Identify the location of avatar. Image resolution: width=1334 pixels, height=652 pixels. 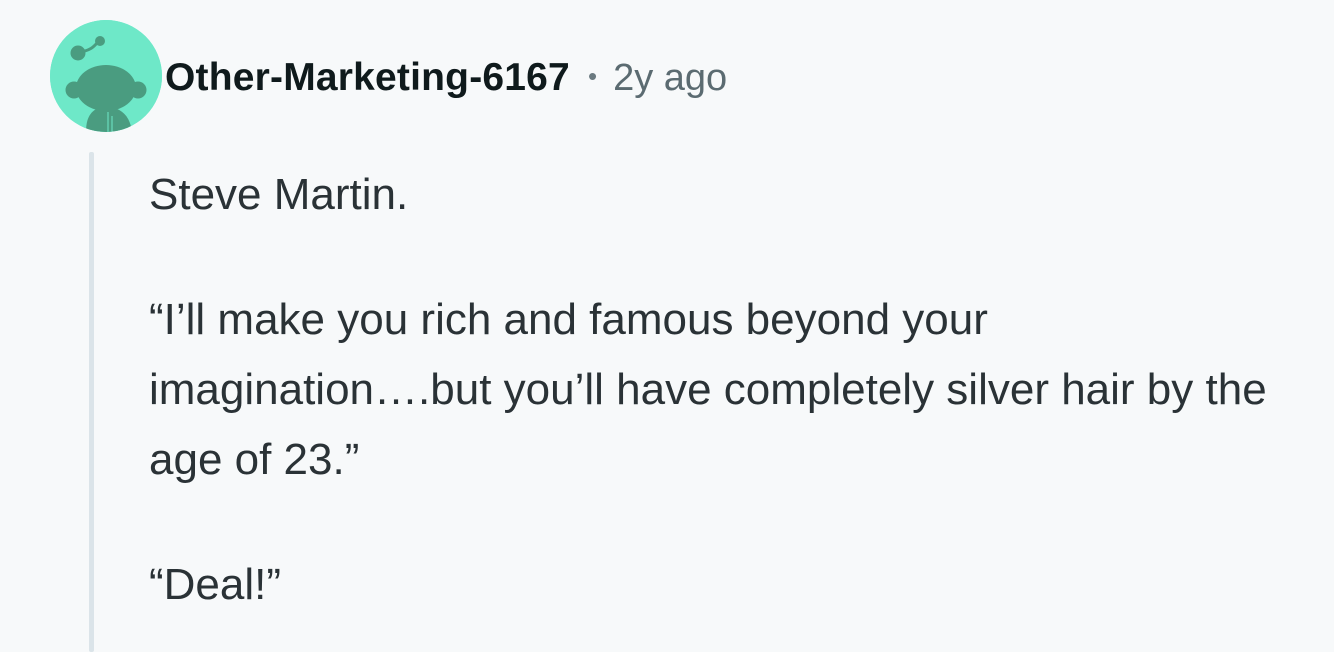
(106, 76).